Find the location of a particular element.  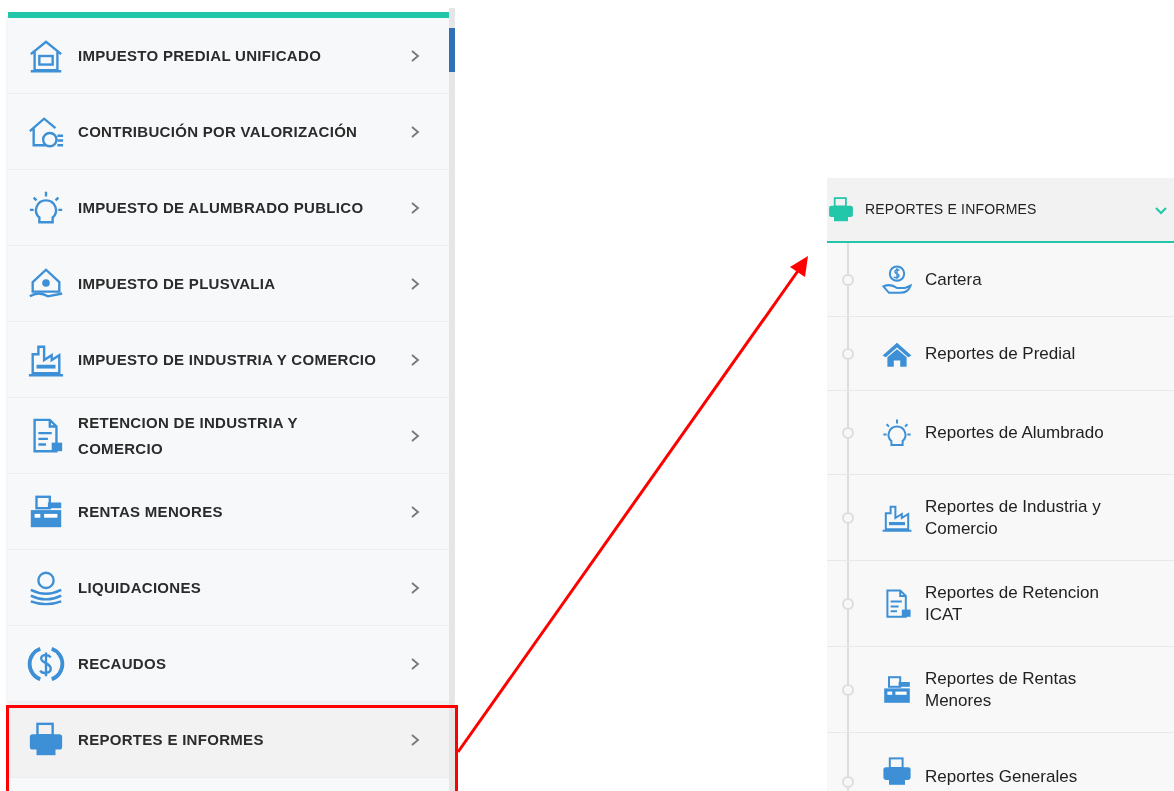

submenu-item: Reportes de Rentas Menores is located at coordinates (1000, 690).